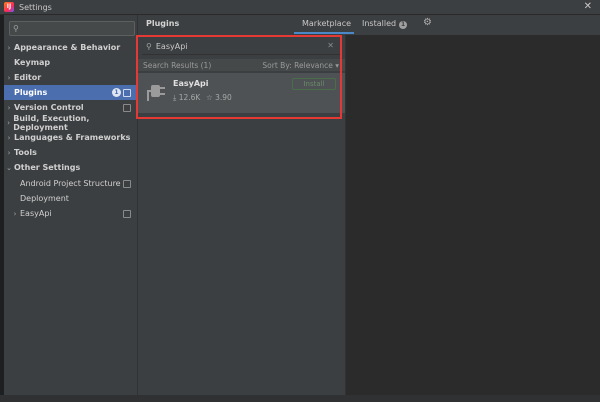 This screenshot has width=600, height=402. I want to click on collapse-arrow-icon: ⌄, so click(9, 167).